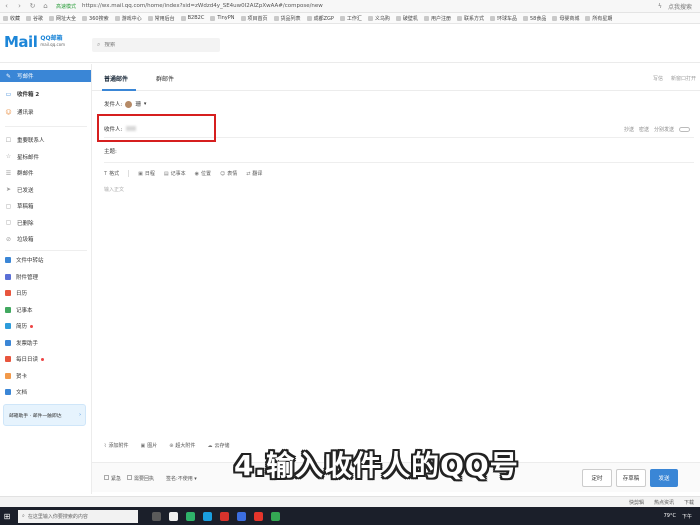 The width and height of the screenshot is (700, 525). Describe the element at coordinates (182, 446) in the screenshot. I see `large-attachment-button: ⊕ 超大附件` at that location.